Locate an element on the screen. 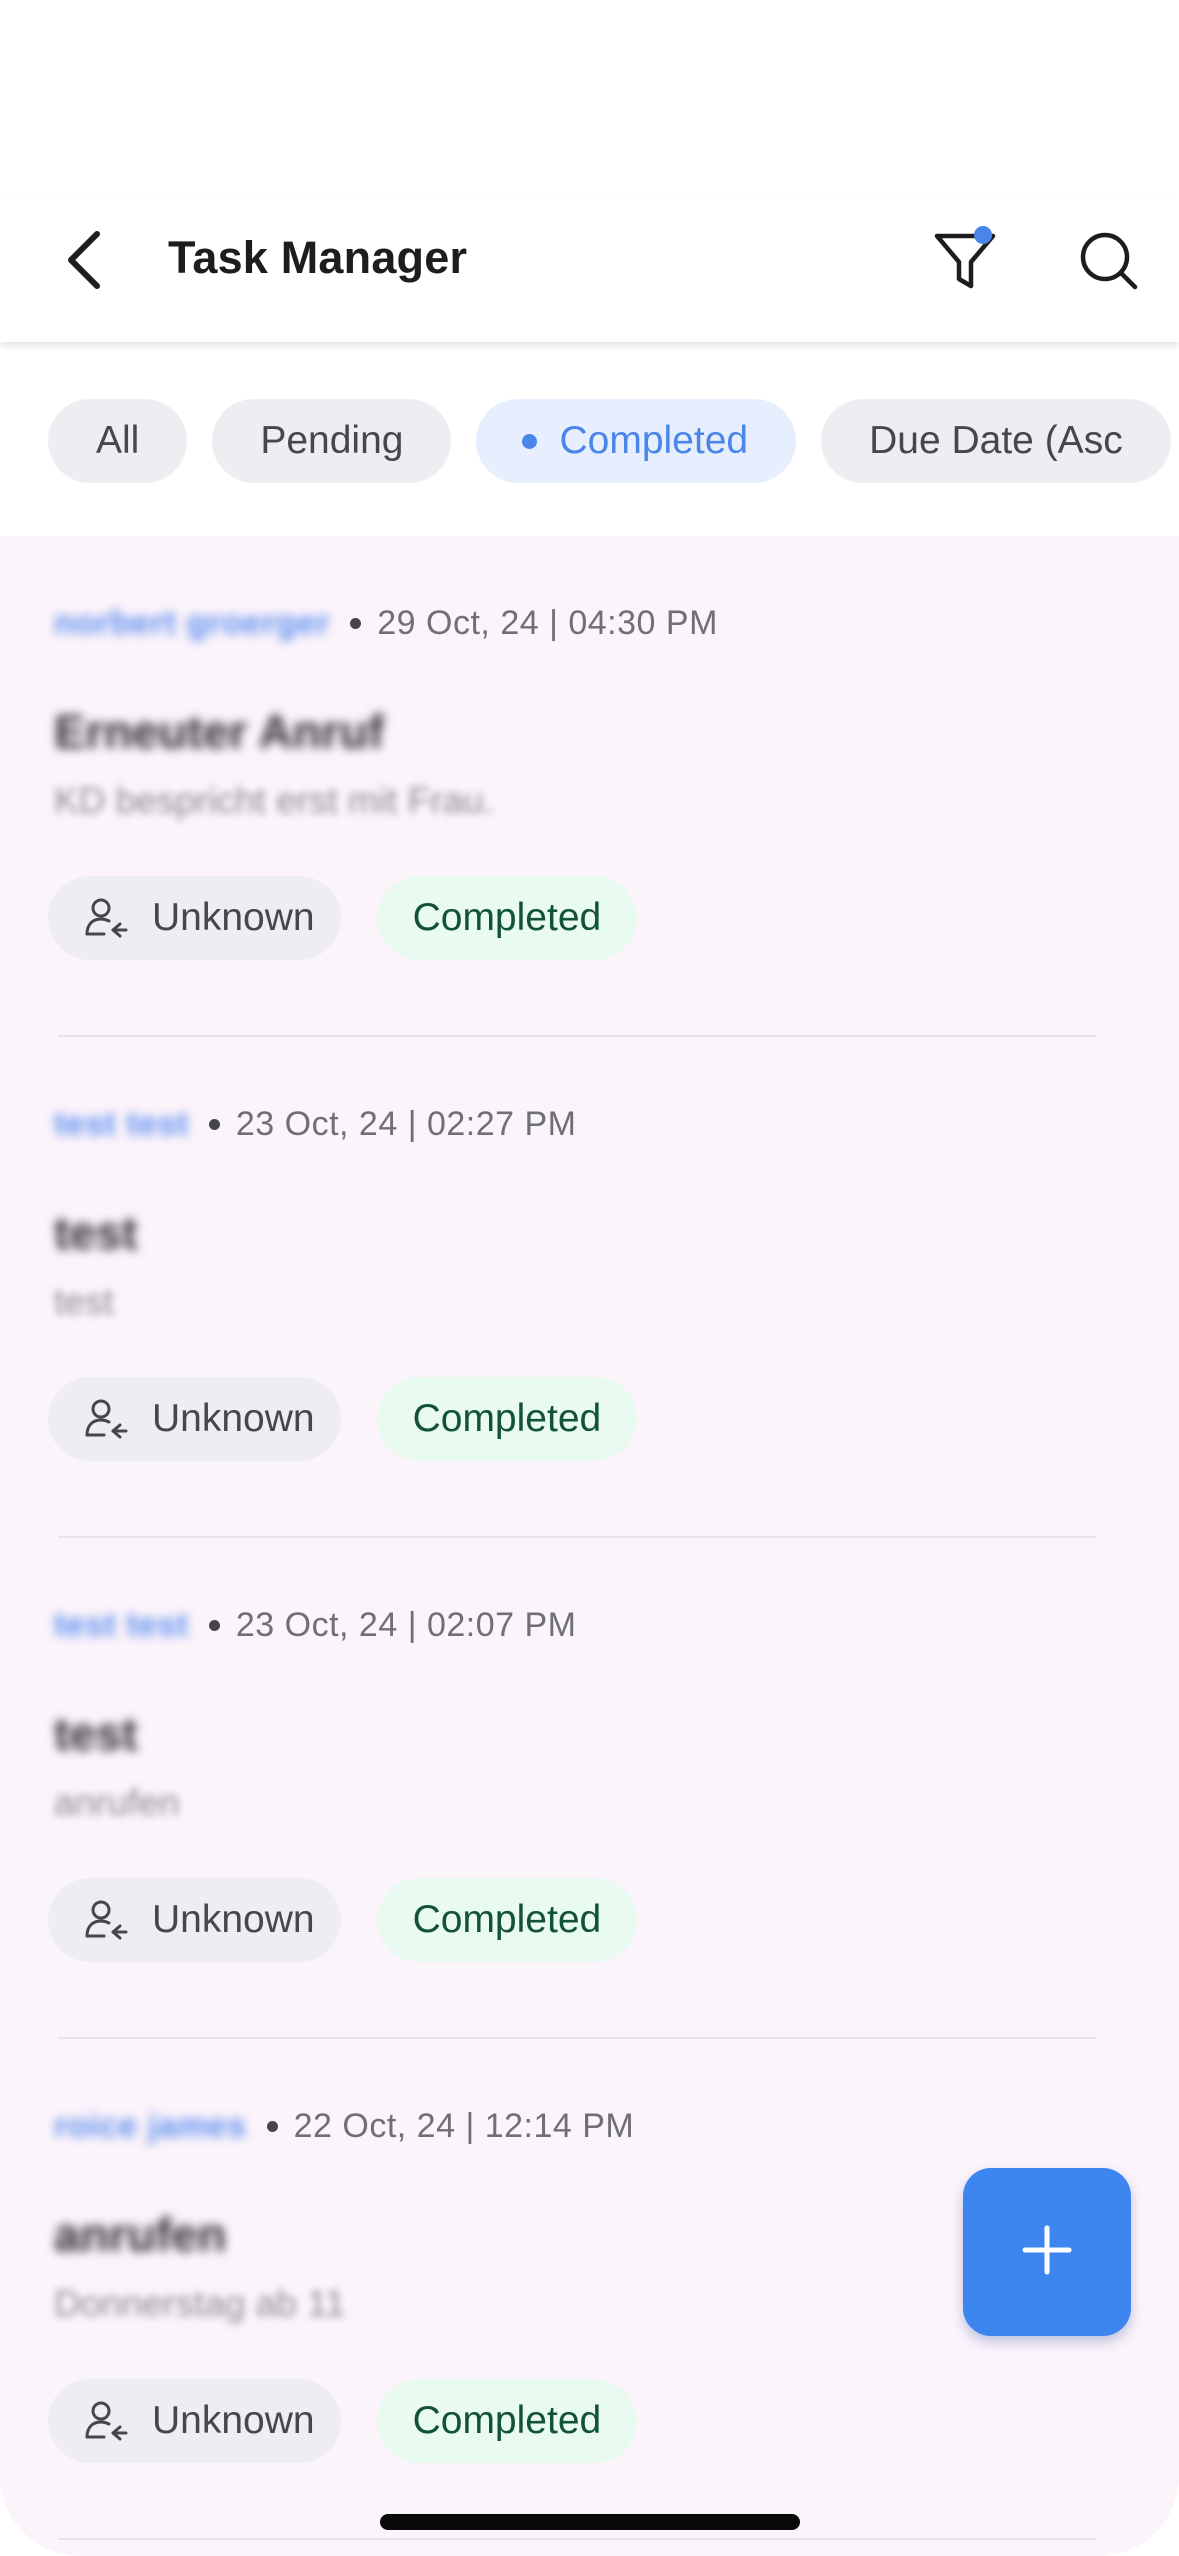  chip-label: All is located at coordinates (118, 440).